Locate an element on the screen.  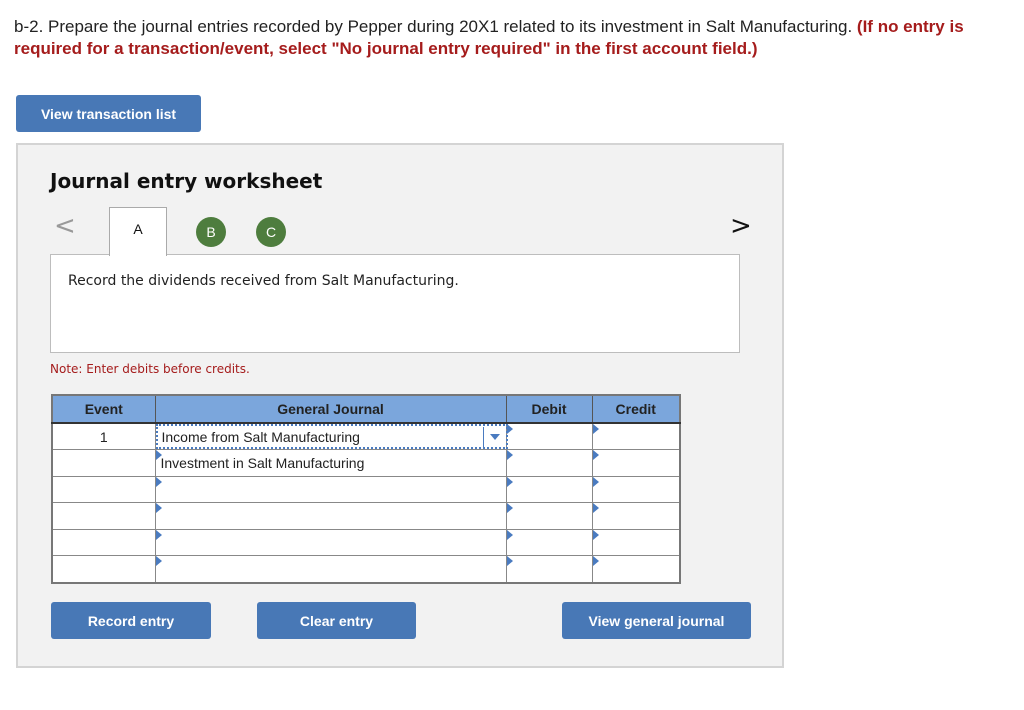
record-entry-button: Record entry is located at coordinates (131, 620).